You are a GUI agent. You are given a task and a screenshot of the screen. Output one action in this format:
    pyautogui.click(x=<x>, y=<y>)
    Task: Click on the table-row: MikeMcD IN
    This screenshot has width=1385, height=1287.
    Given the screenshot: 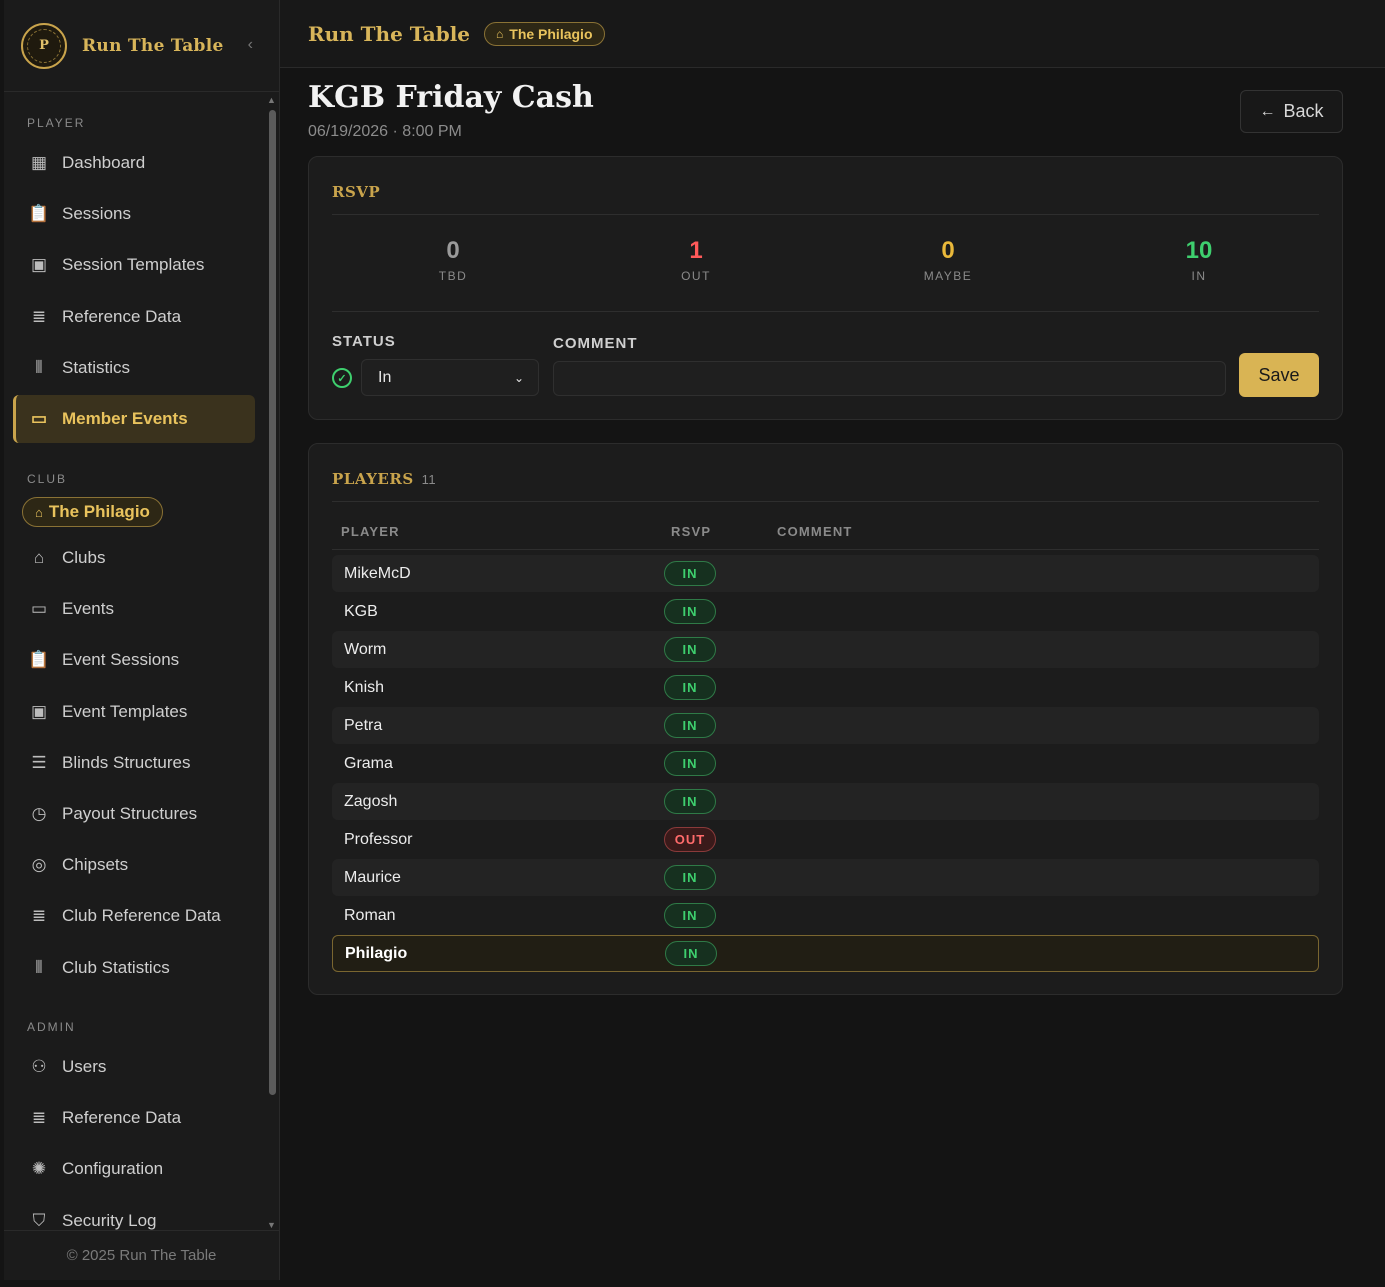 What is the action you would take?
    pyautogui.click(x=825, y=573)
    